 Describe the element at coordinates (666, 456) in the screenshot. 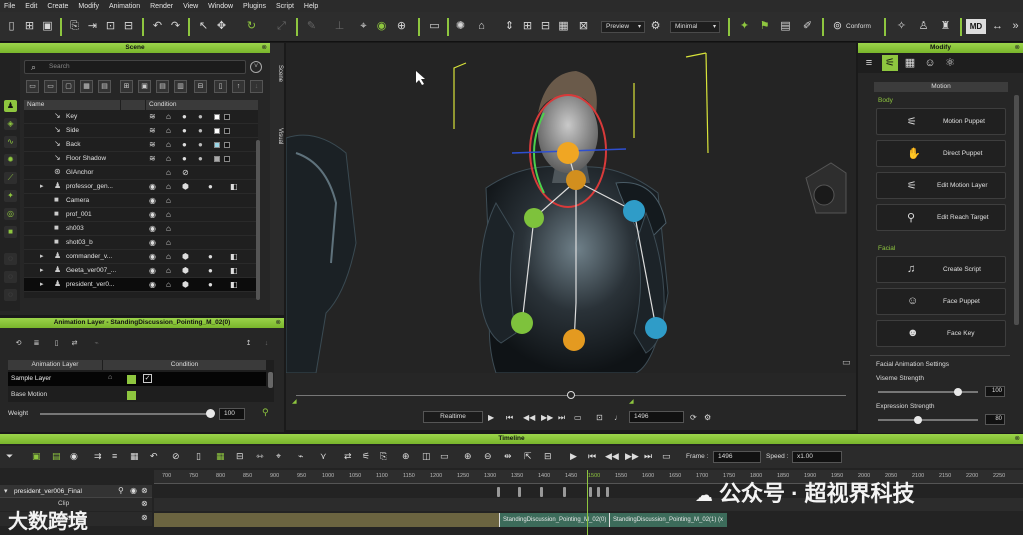

I see `loop-icon: ▭` at that location.